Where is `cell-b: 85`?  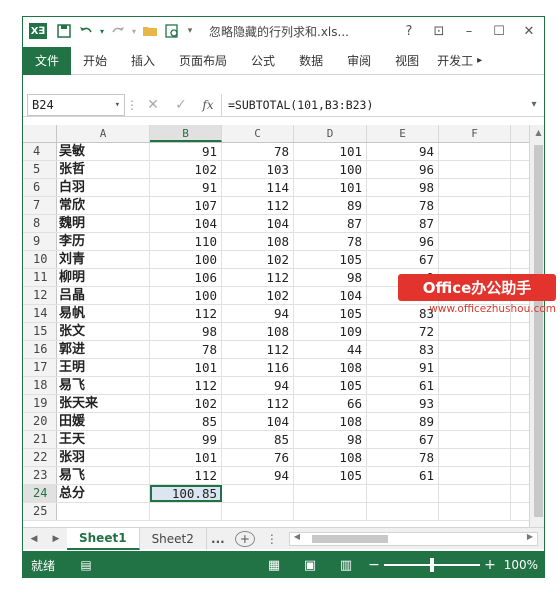
cell-b: 85 is located at coordinates (186, 421).